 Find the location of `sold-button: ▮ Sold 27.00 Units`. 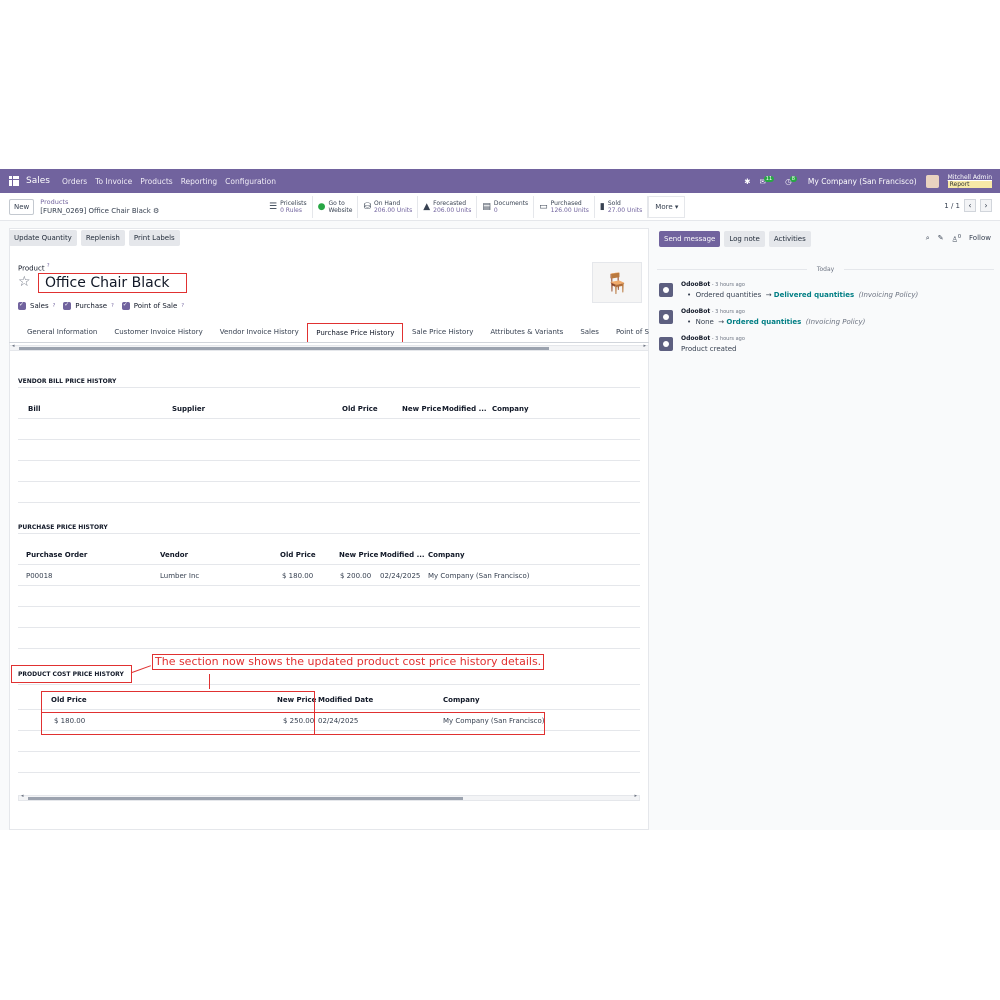

sold-button: ▮ Sold 27.00 Units is located at coordinates (622, 207).